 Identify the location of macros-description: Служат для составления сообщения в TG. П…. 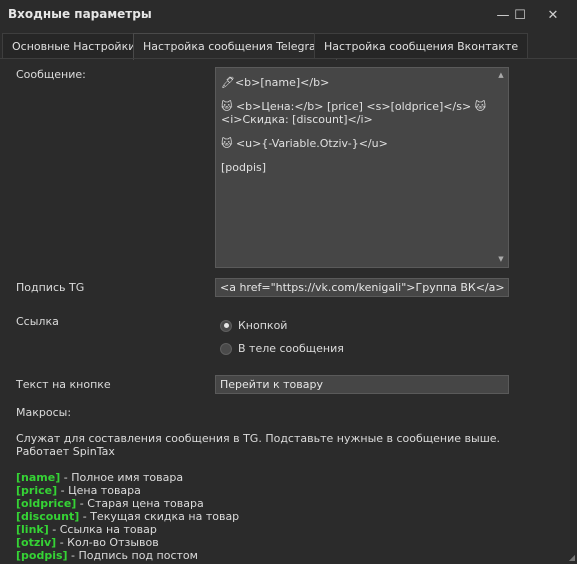
(258, 445).